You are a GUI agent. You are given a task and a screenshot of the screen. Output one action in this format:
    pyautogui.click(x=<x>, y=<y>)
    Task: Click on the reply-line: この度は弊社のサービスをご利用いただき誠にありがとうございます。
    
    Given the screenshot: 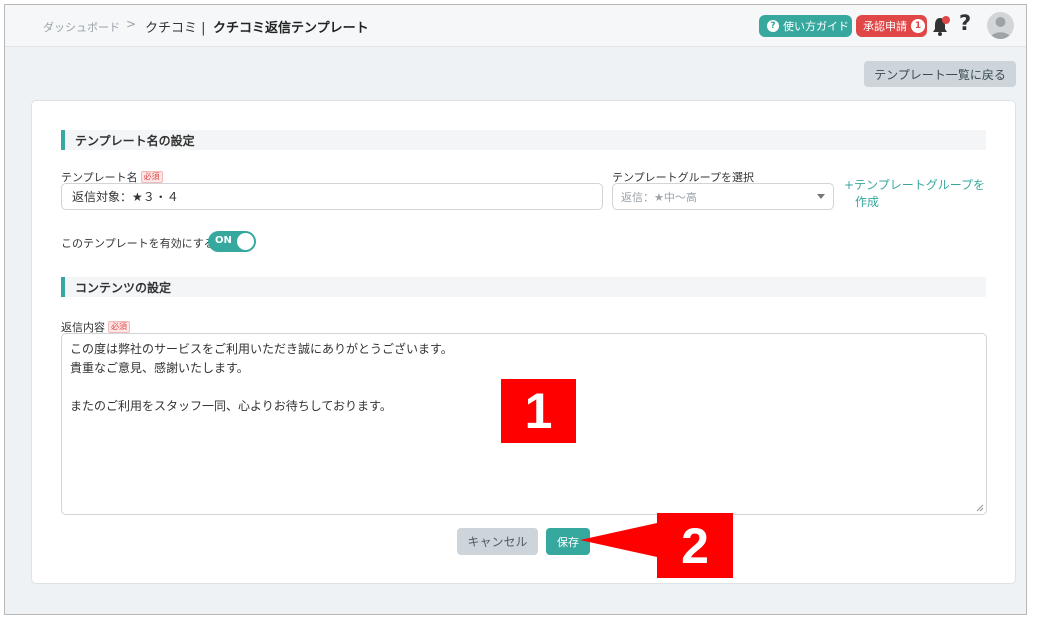 What is the action you would take?
    pyautogui.click(x=261, y=349)
    